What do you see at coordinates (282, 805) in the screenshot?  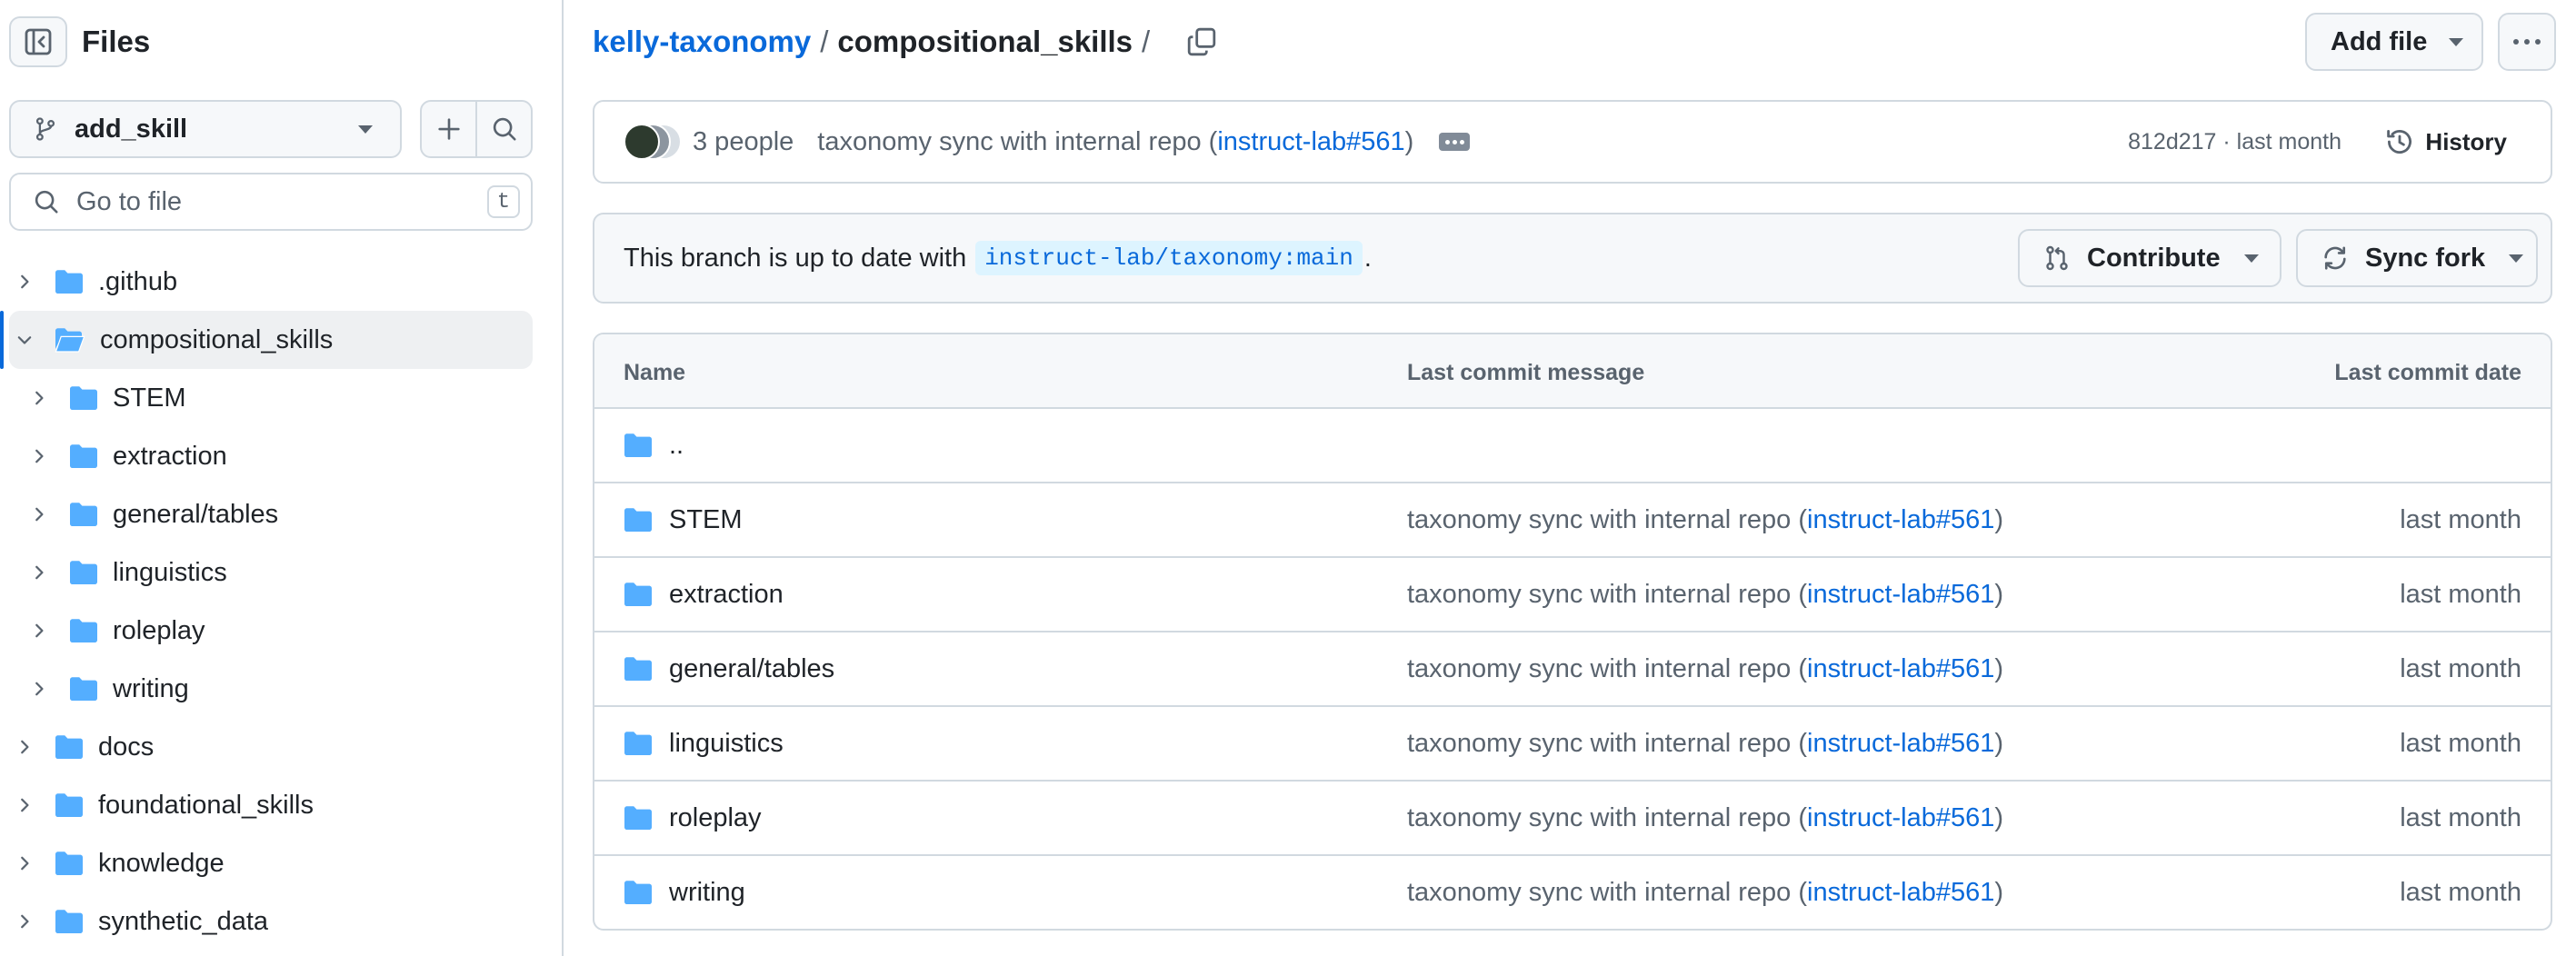 I see `tree-item: foundational_skills` at bounding box center [282, 805].